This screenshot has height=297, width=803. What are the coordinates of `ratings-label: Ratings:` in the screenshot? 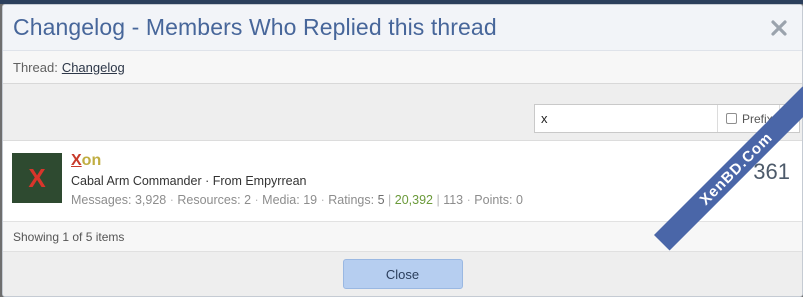 It's located at (351, 200).